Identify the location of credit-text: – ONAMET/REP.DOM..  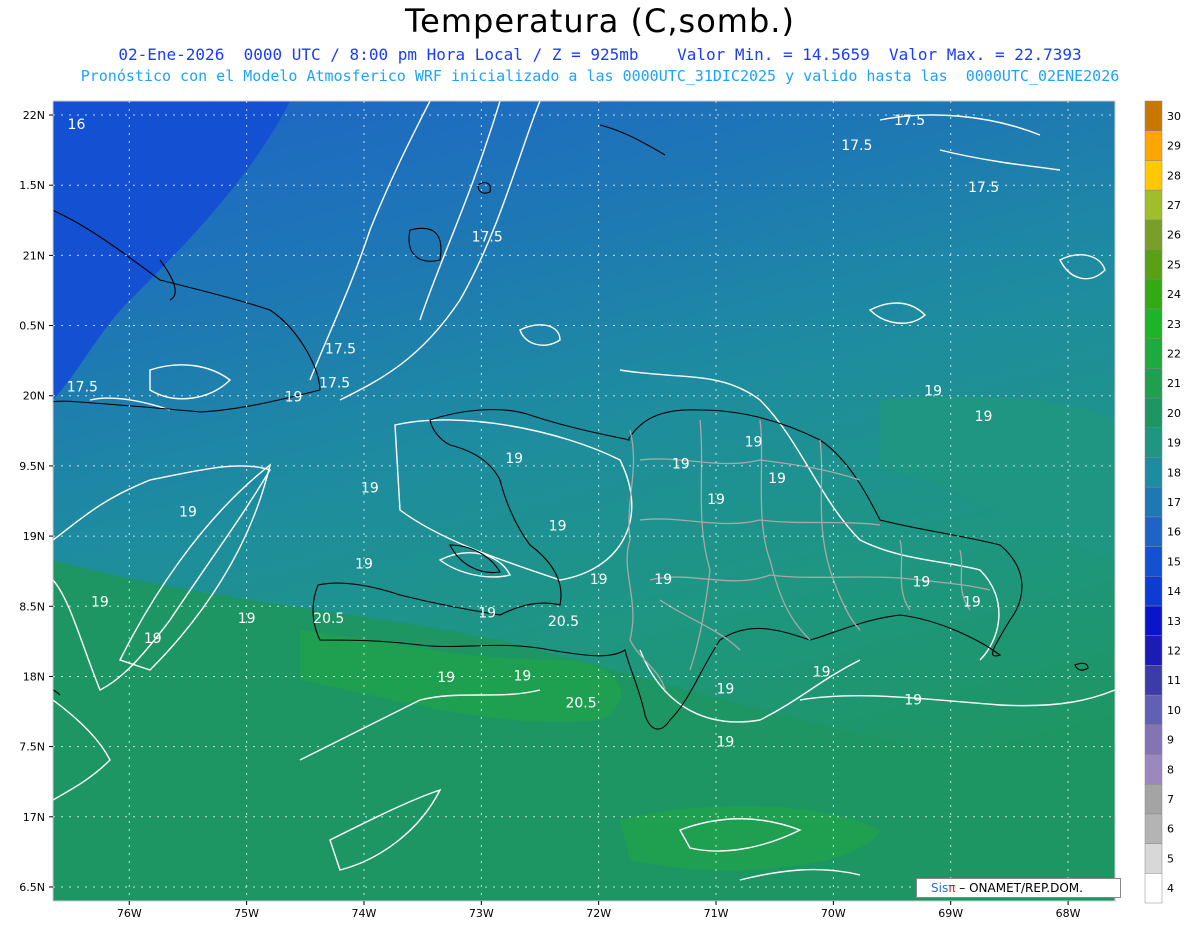
(1021, 888).